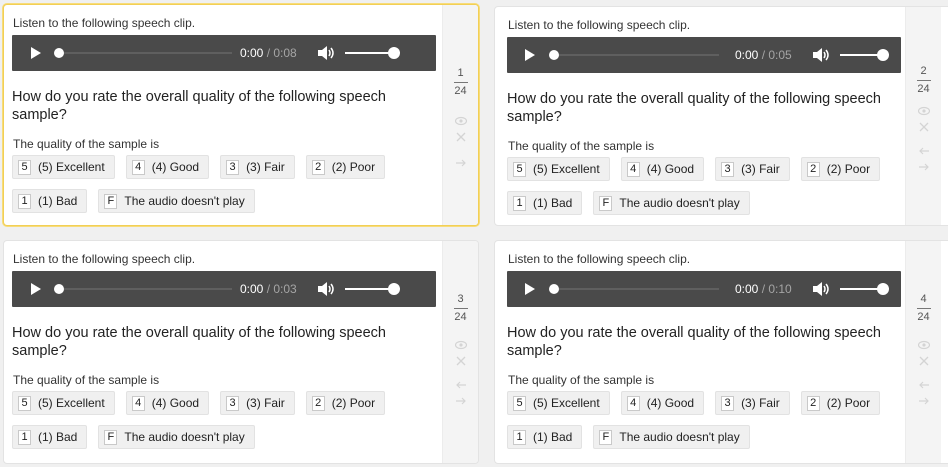 The height and width of the screenshot is (467, 948). What do you see at coordinates (581, 380) in the screenshot?
I see `quality-label: The quality of the sample is` at bounding box center [581, 380].